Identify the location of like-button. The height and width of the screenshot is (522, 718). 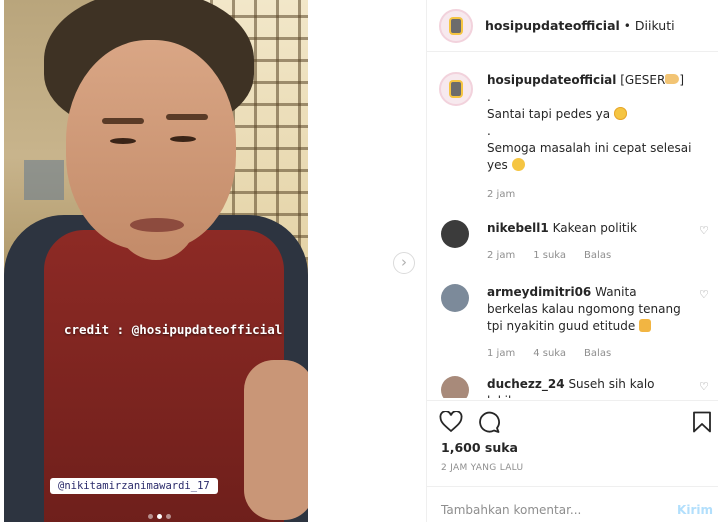
(451, 421).